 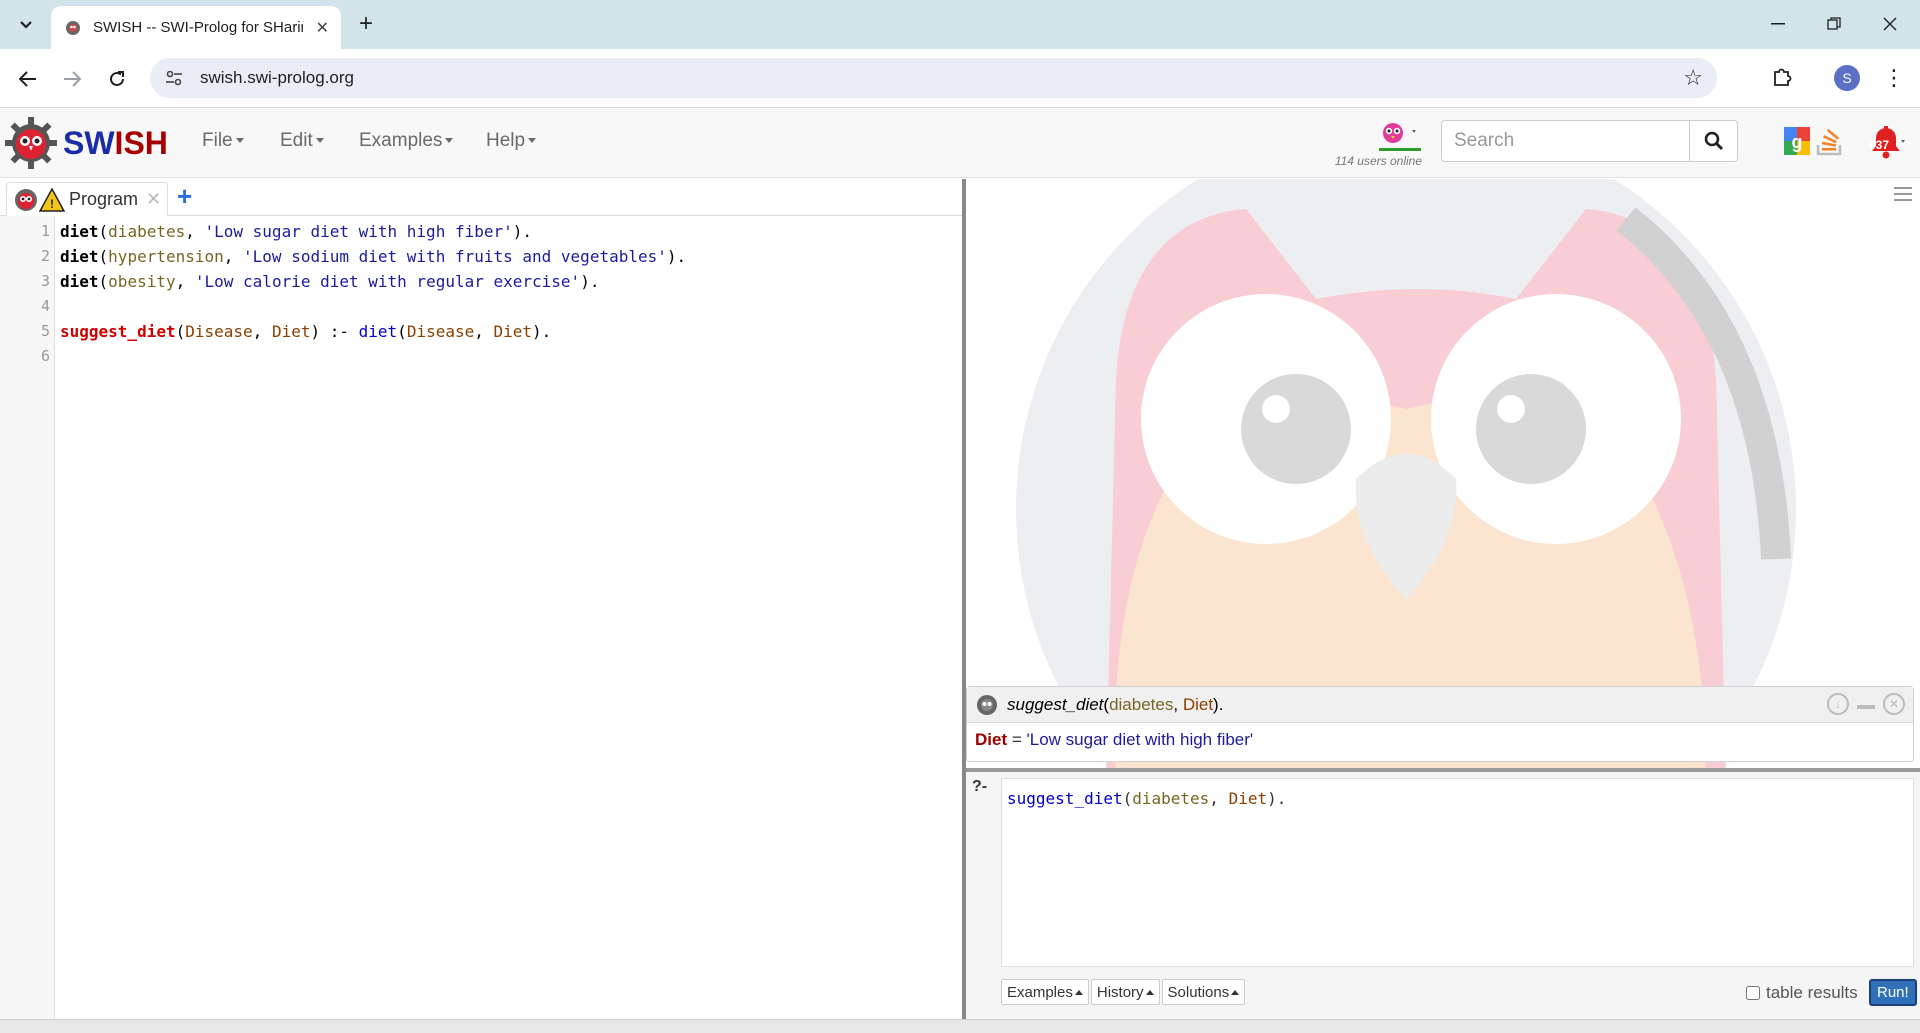 I want to click on menu-examples: Examples, so click(x=406, y=141).